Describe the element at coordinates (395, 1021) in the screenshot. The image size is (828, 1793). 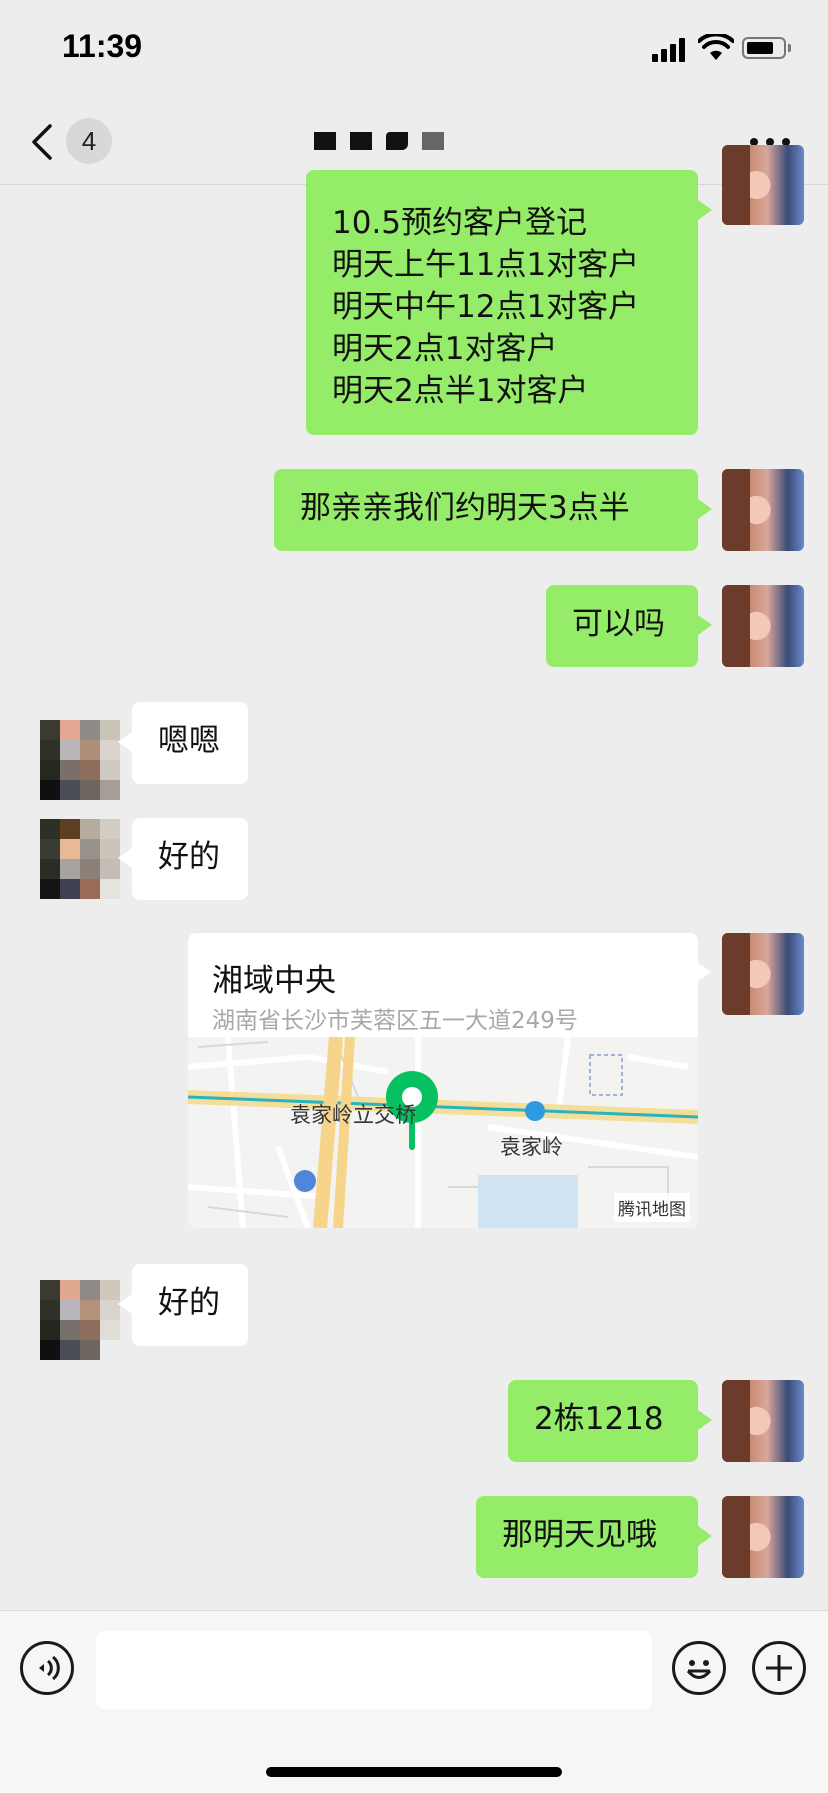
I see `location-address: 湖南省长沙市芙蓉区五一大道249号` at that location.